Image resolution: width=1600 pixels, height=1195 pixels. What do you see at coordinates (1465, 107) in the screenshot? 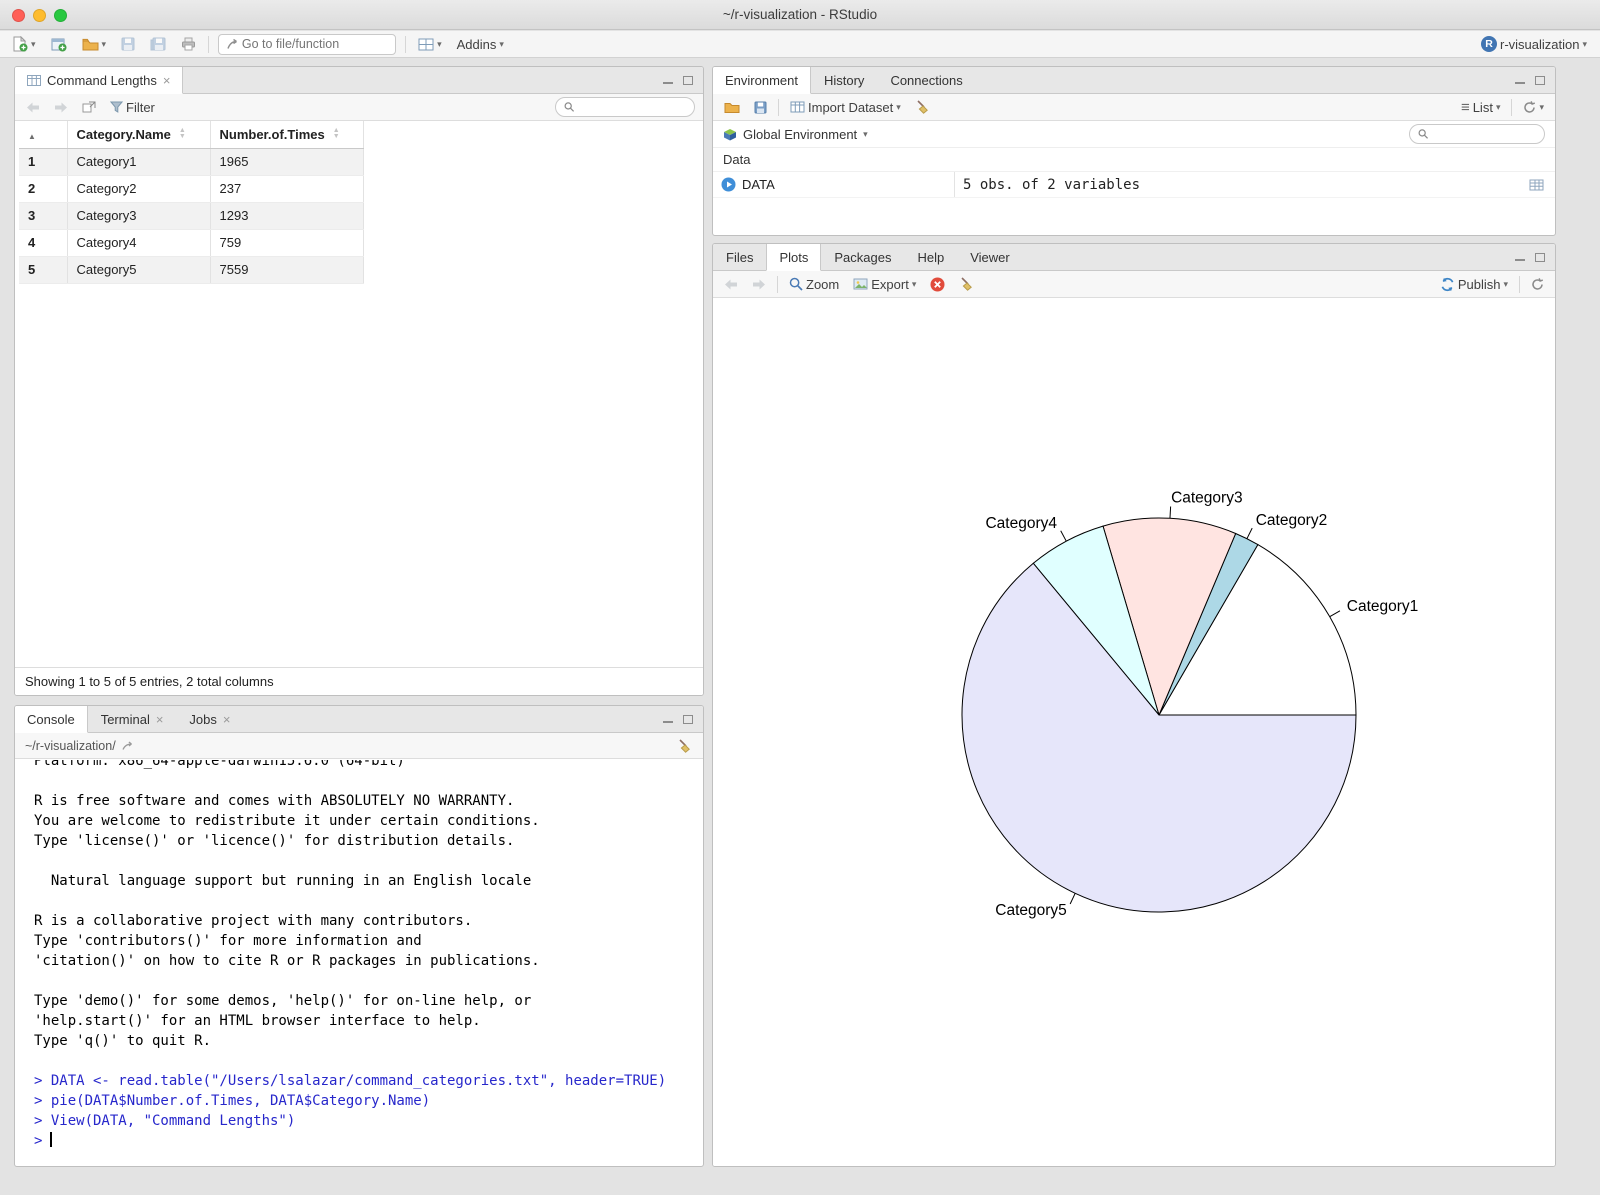
I see `list-view-icon: ≡` at bounding box center [1465, 107].